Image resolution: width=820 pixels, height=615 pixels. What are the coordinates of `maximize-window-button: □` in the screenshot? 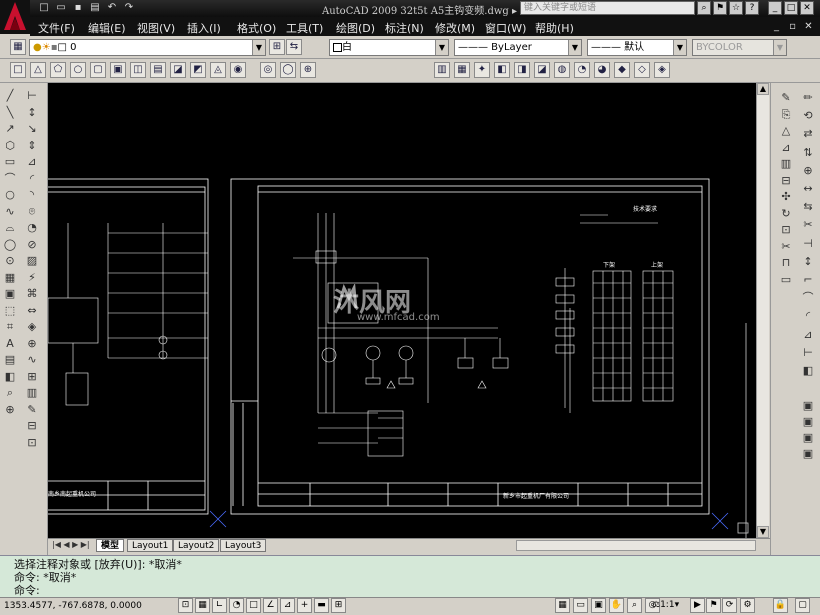 It's located at (791, 8).